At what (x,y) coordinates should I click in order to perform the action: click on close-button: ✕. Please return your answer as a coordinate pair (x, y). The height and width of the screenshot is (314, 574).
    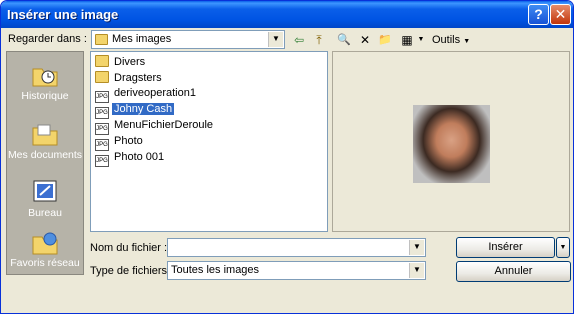
    Looking at the image, I should click on (560, 14).